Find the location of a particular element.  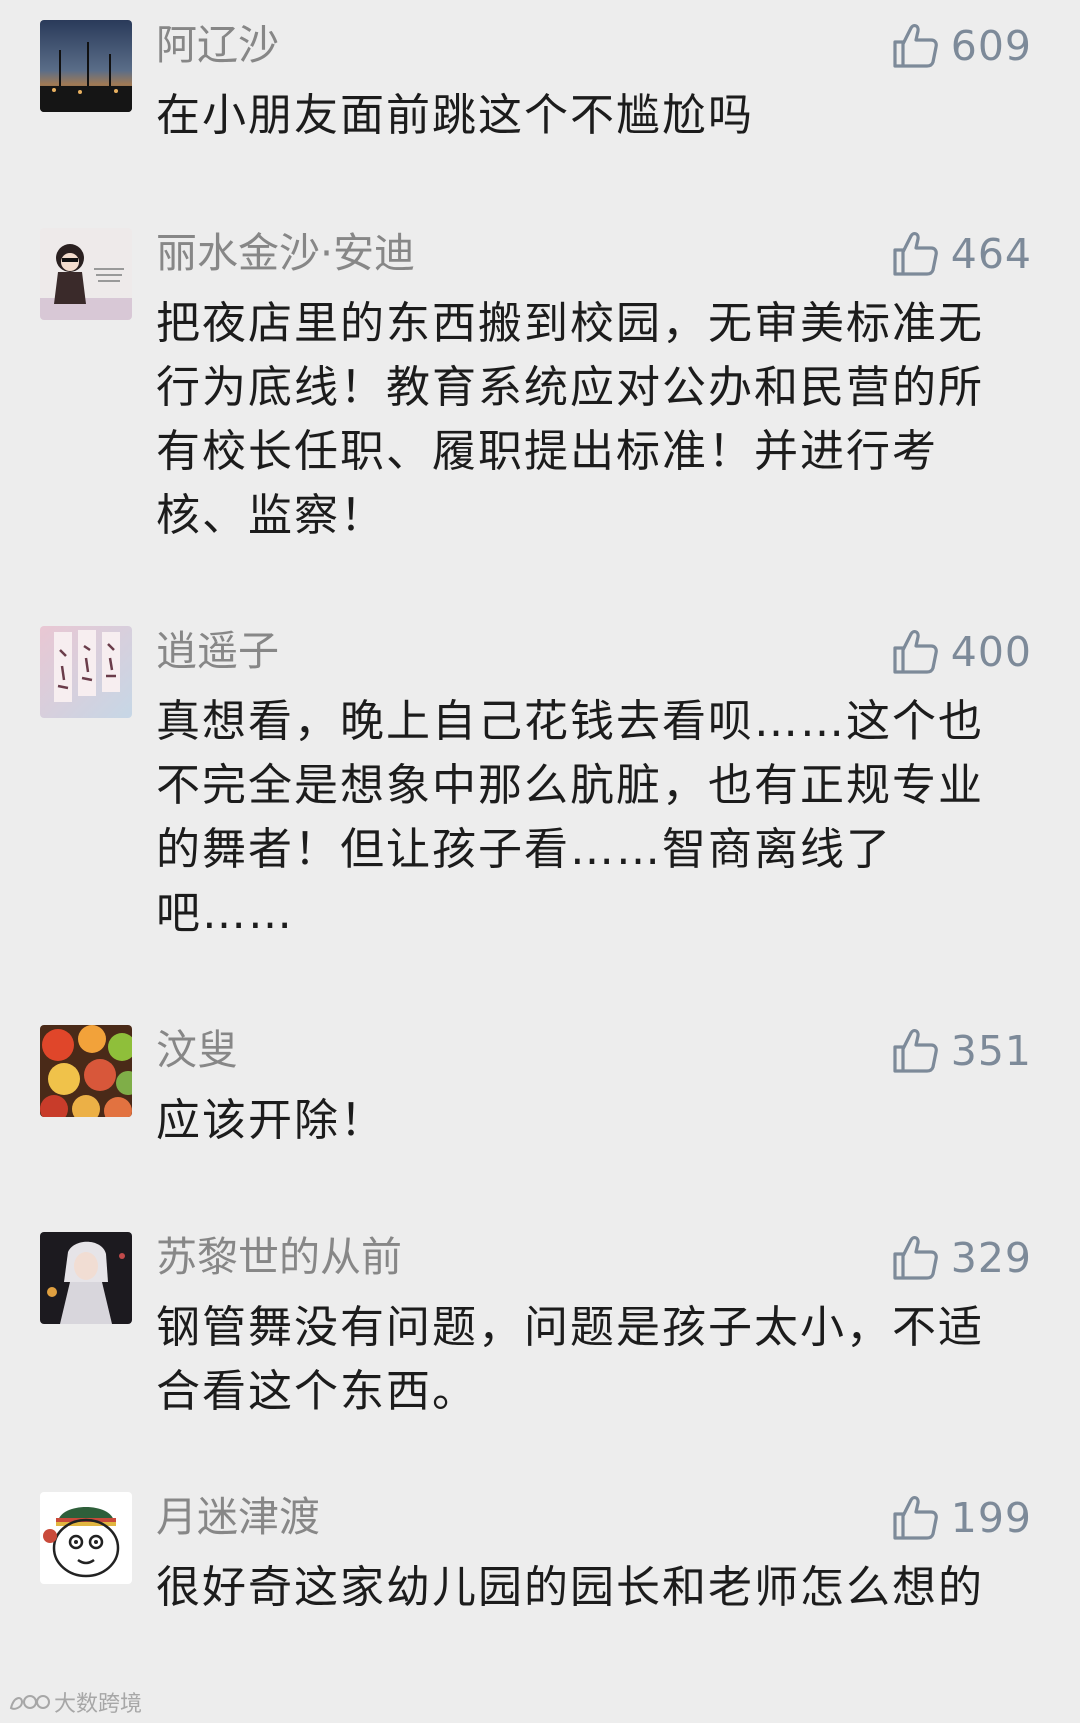

colorful-fruit-photo-icon is located at coordinates (86, 1071).